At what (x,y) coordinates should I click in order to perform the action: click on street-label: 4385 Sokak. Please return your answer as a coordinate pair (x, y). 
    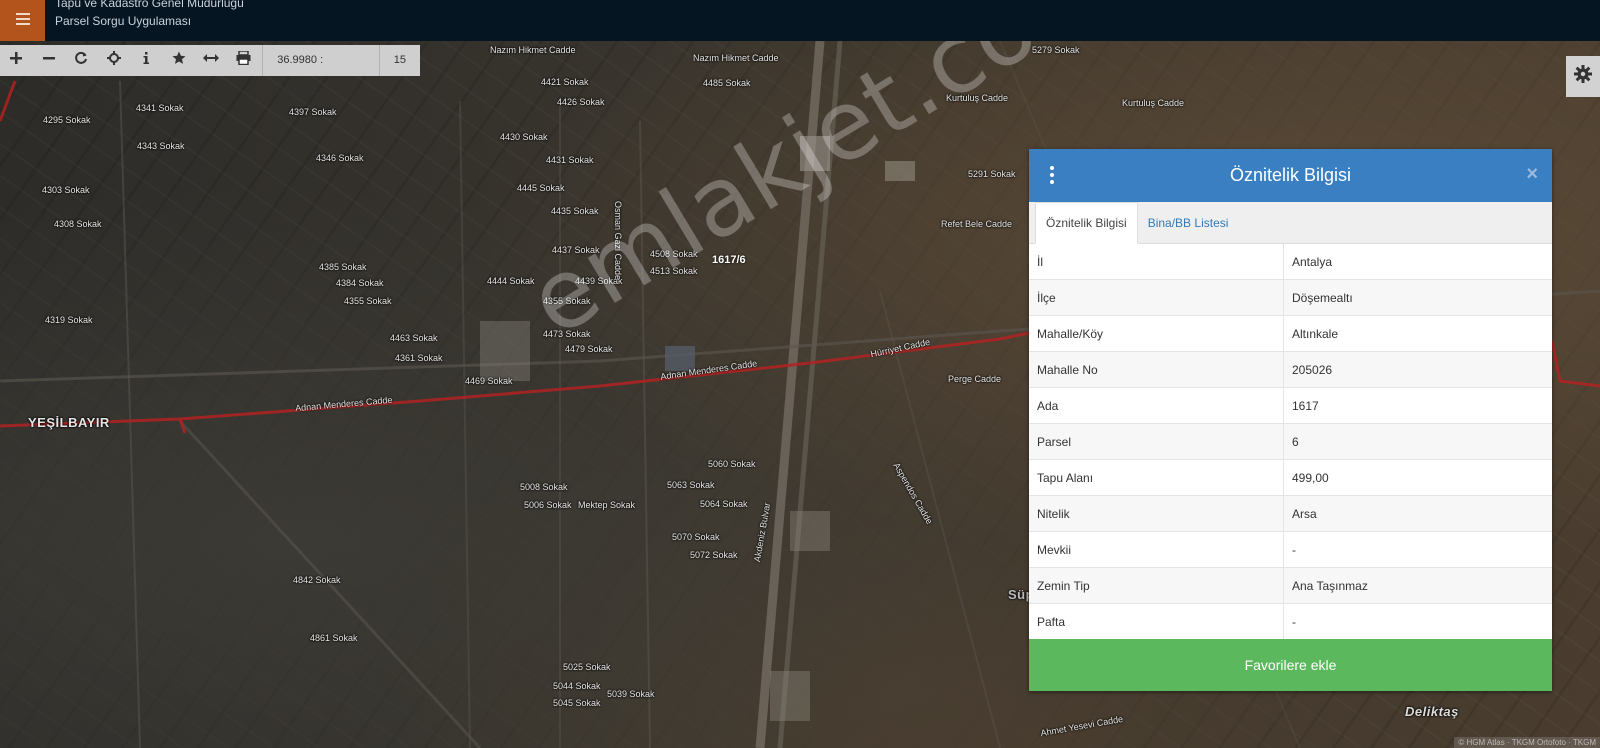
    Looking at the image, I should click on (343, 267).